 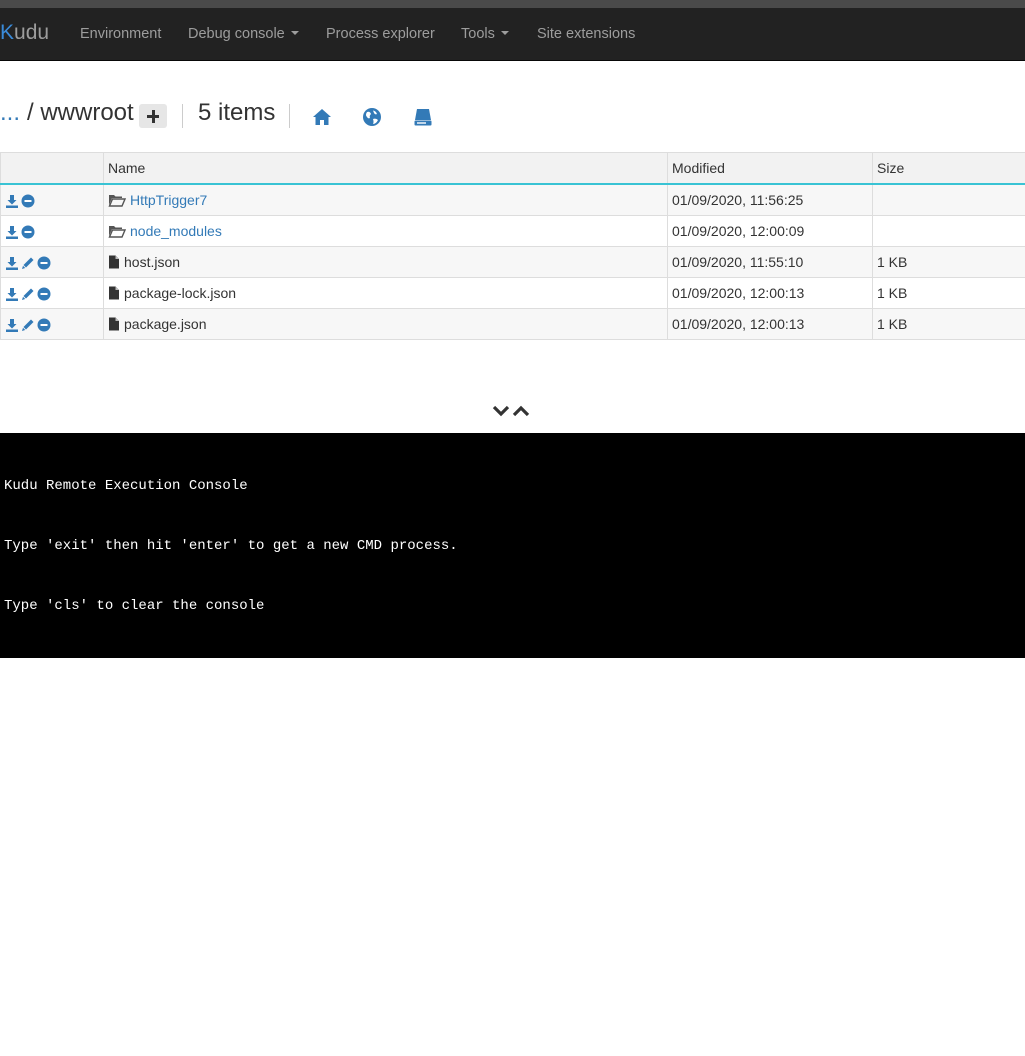 What do you see at coordinates (501, 410) in the screenshot?
I see `chevron-down-icon` at bounding box center [501, 410].